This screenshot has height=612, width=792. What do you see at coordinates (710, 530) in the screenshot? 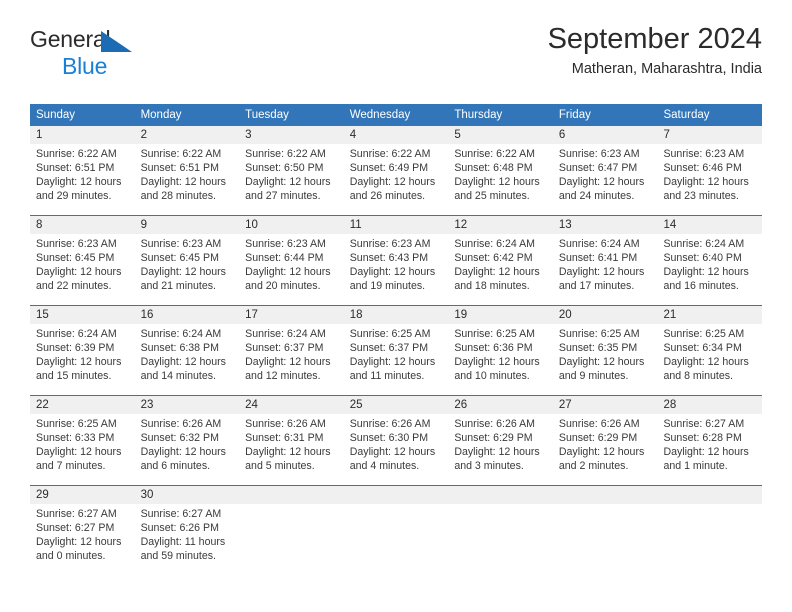
I see `calendar-day-cell-empty` at bounding box center [710, 530].